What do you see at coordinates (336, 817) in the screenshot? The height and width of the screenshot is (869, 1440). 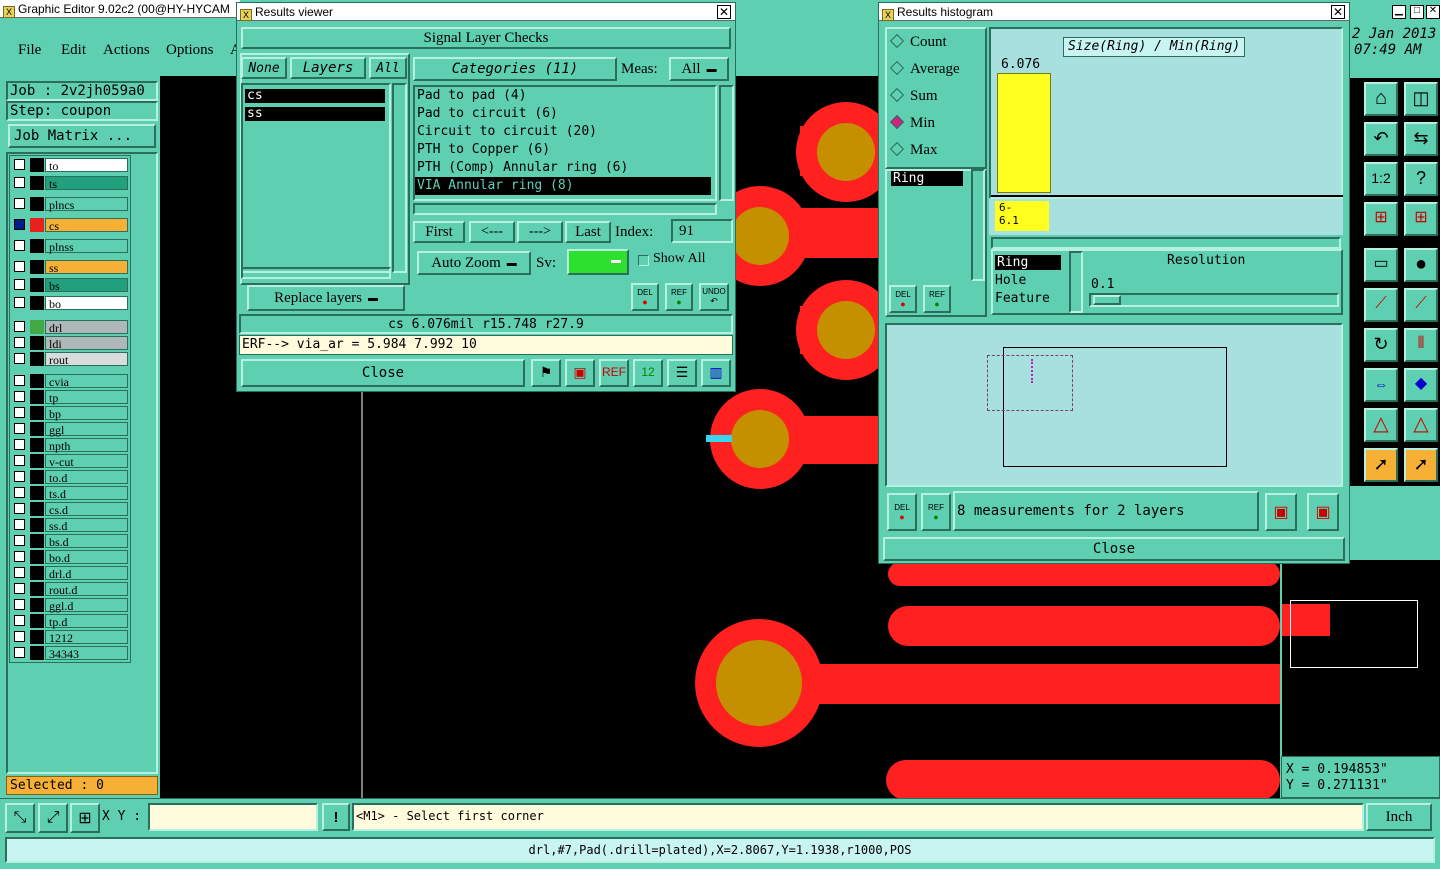 I see `alert-icon: !` at bounding box center [336, 817].